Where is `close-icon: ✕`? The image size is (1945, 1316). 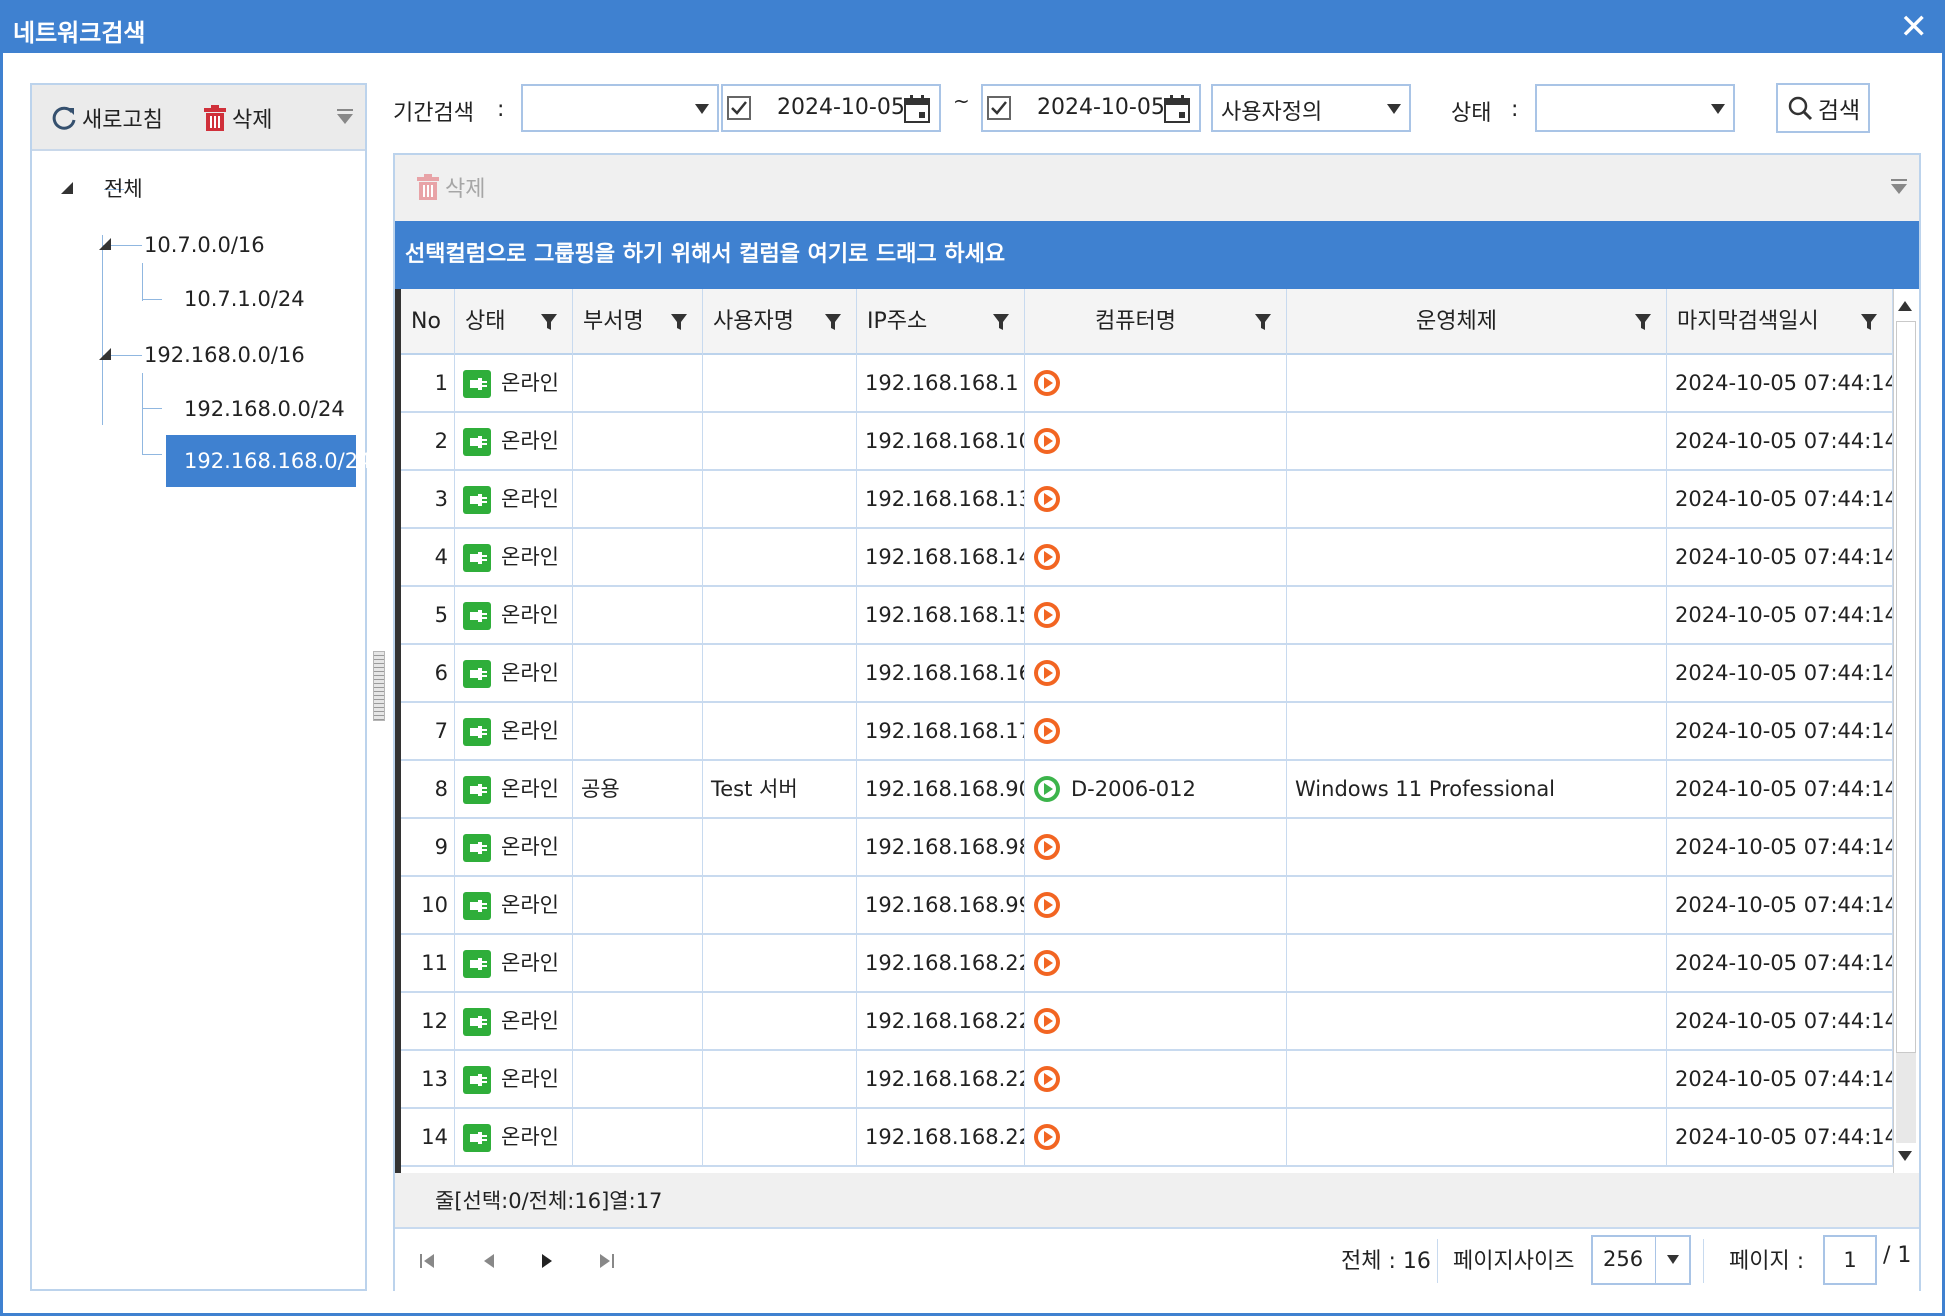 close-icon: ✕ is located at coordinates (1914, 27).